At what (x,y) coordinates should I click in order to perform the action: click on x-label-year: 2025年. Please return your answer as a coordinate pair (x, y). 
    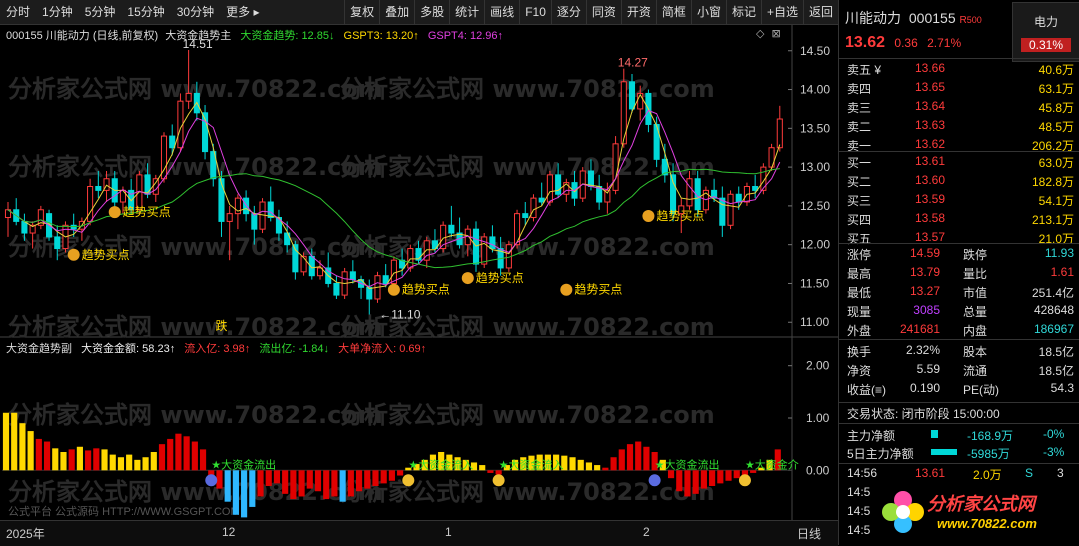
    Looking at the image, I should click on (25, 534).